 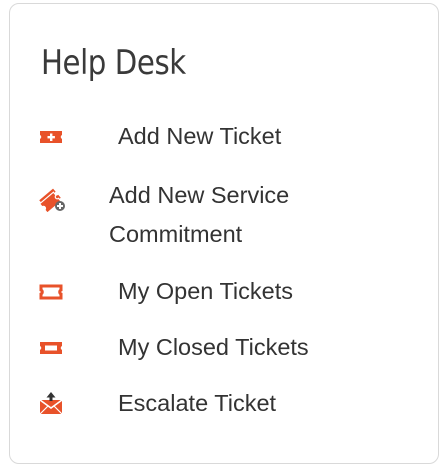 I want to click on menu-item-add-new-ticket: Add New Ticket, so click(x=193, y=136).